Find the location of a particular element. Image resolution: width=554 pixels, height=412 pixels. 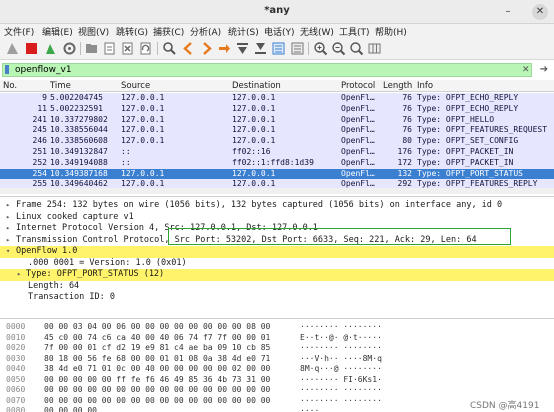

menu-file: 文件(F) is located at coordinates (19, 31).